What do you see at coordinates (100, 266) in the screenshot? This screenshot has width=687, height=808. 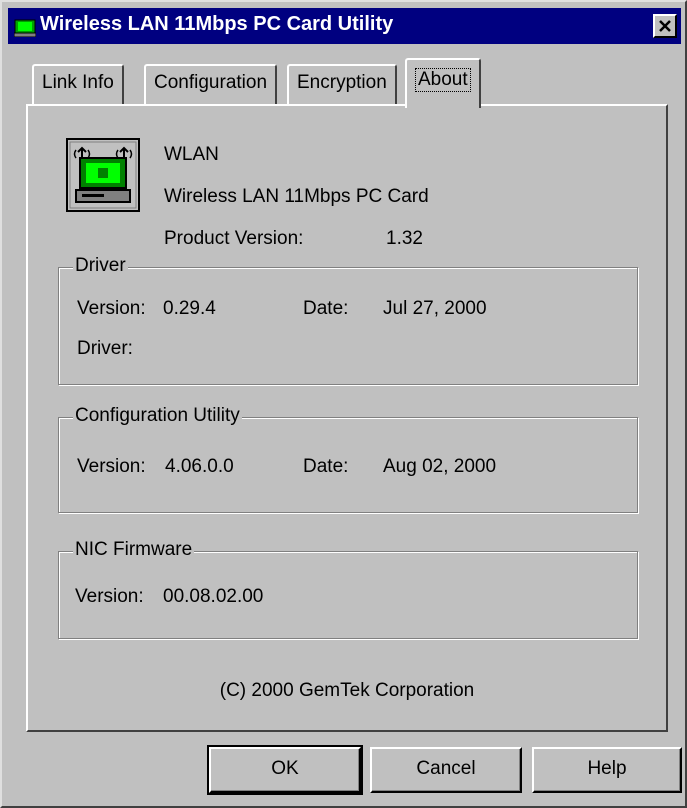 I see `driver-group-title: Driver` at bounding box center [100, 266].